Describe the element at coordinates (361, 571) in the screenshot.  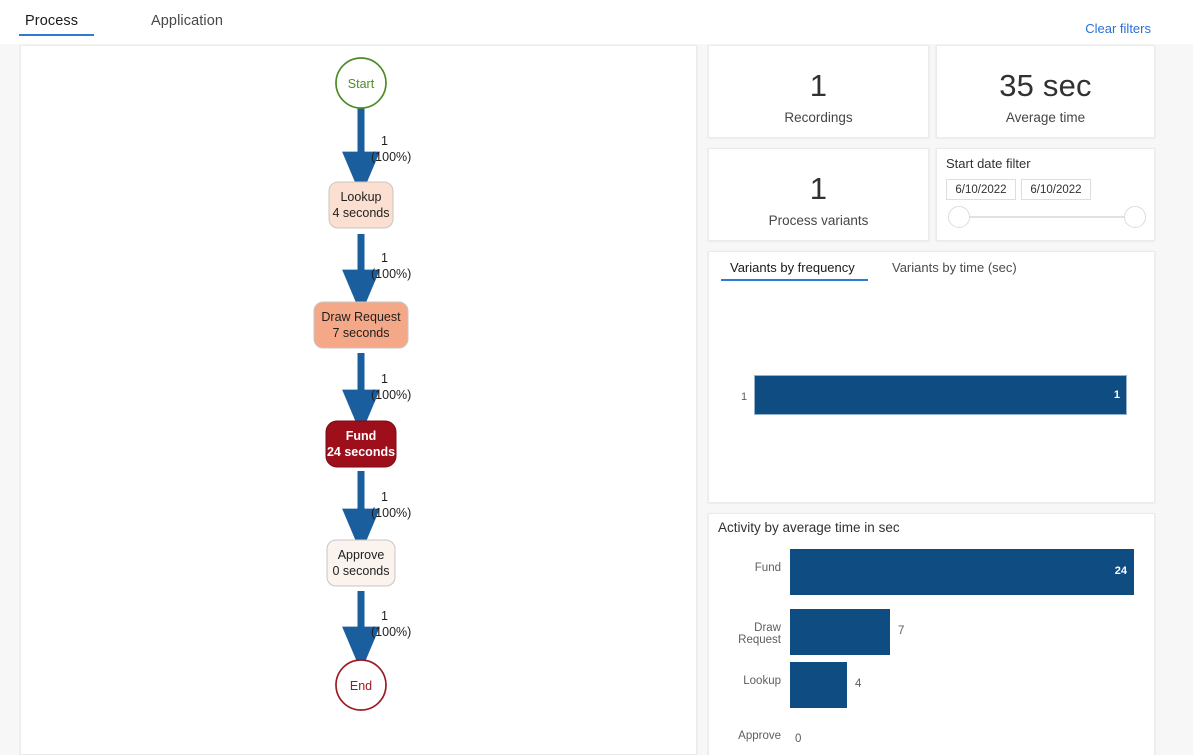
I see `process-node-approve-sublabel: 0 seconds` at that location.